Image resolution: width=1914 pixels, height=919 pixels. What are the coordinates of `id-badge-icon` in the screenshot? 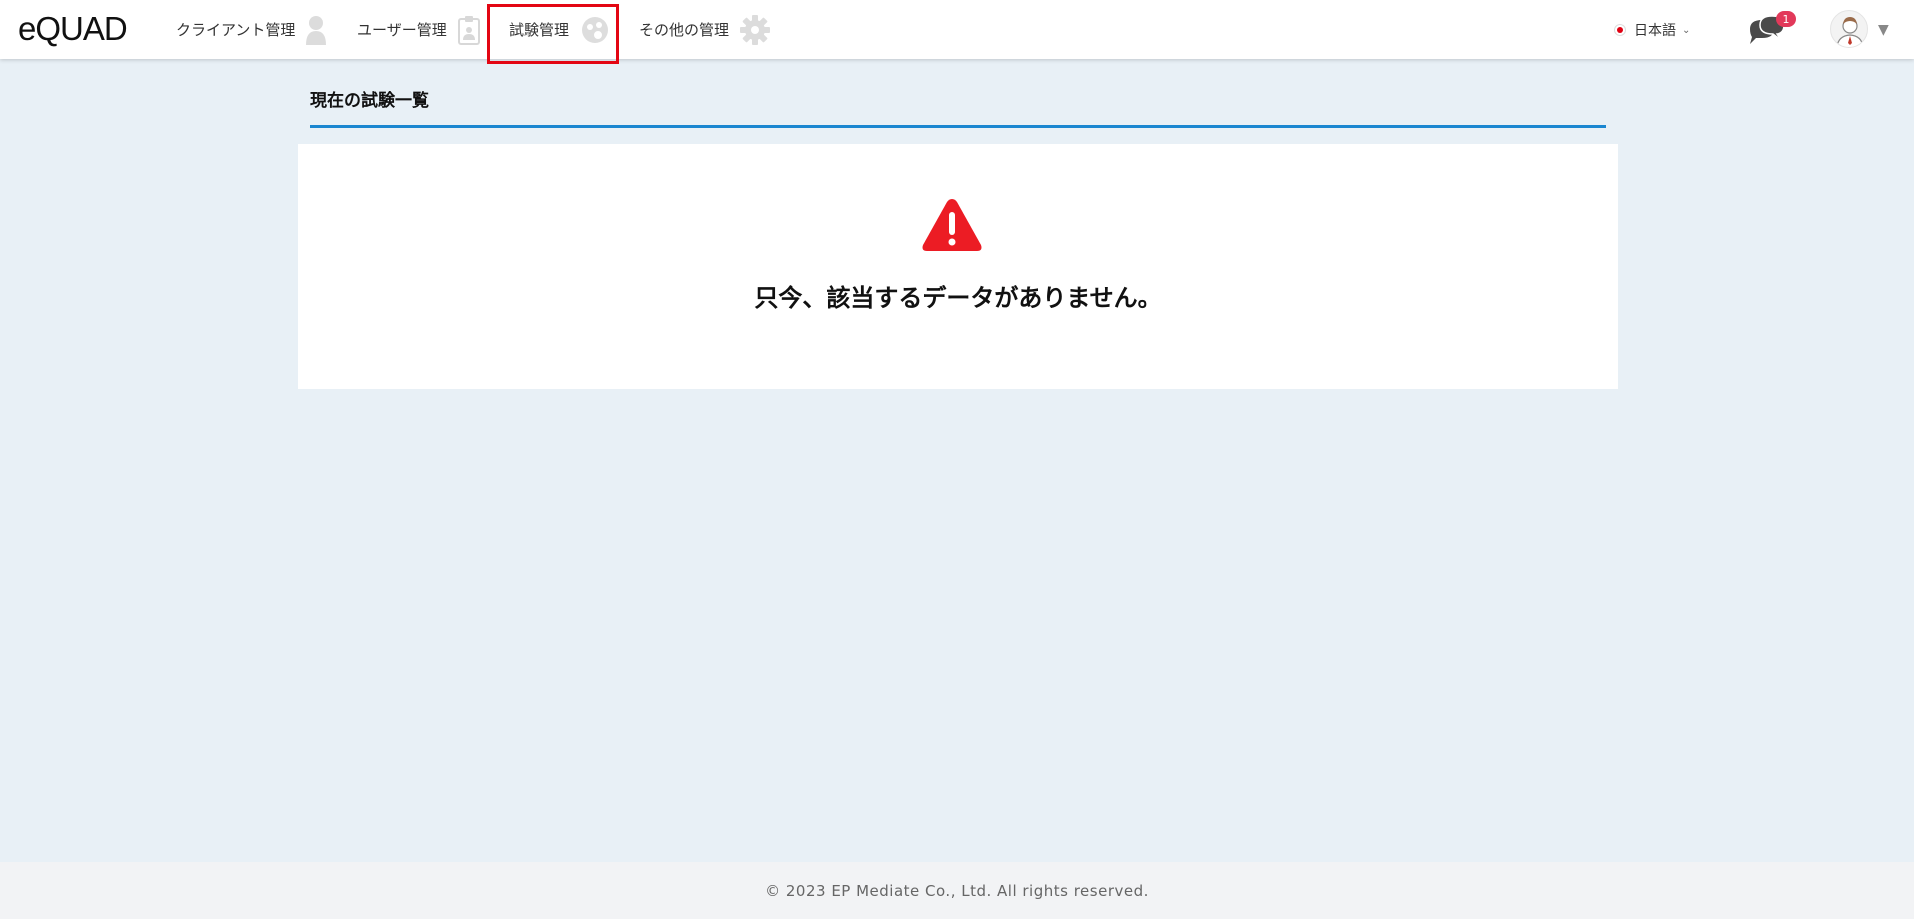 It's located at (469, 30).